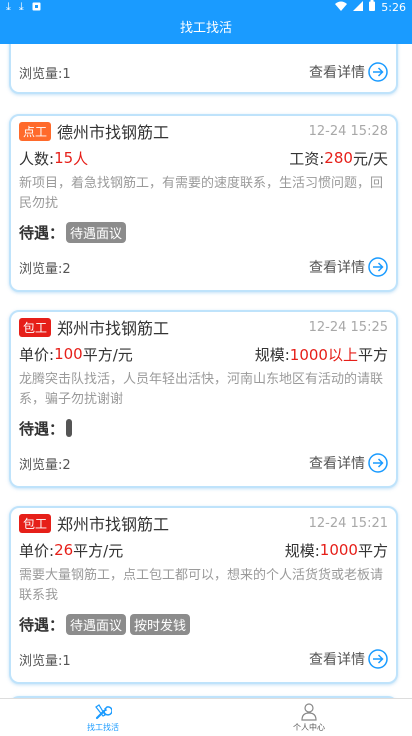 This screenshot has height=736, width=412. What do you see at coordinates (103, 727) in the screenshot?
I see `nav-find-work-label: 找工找活` at bounding box center [103, 727].